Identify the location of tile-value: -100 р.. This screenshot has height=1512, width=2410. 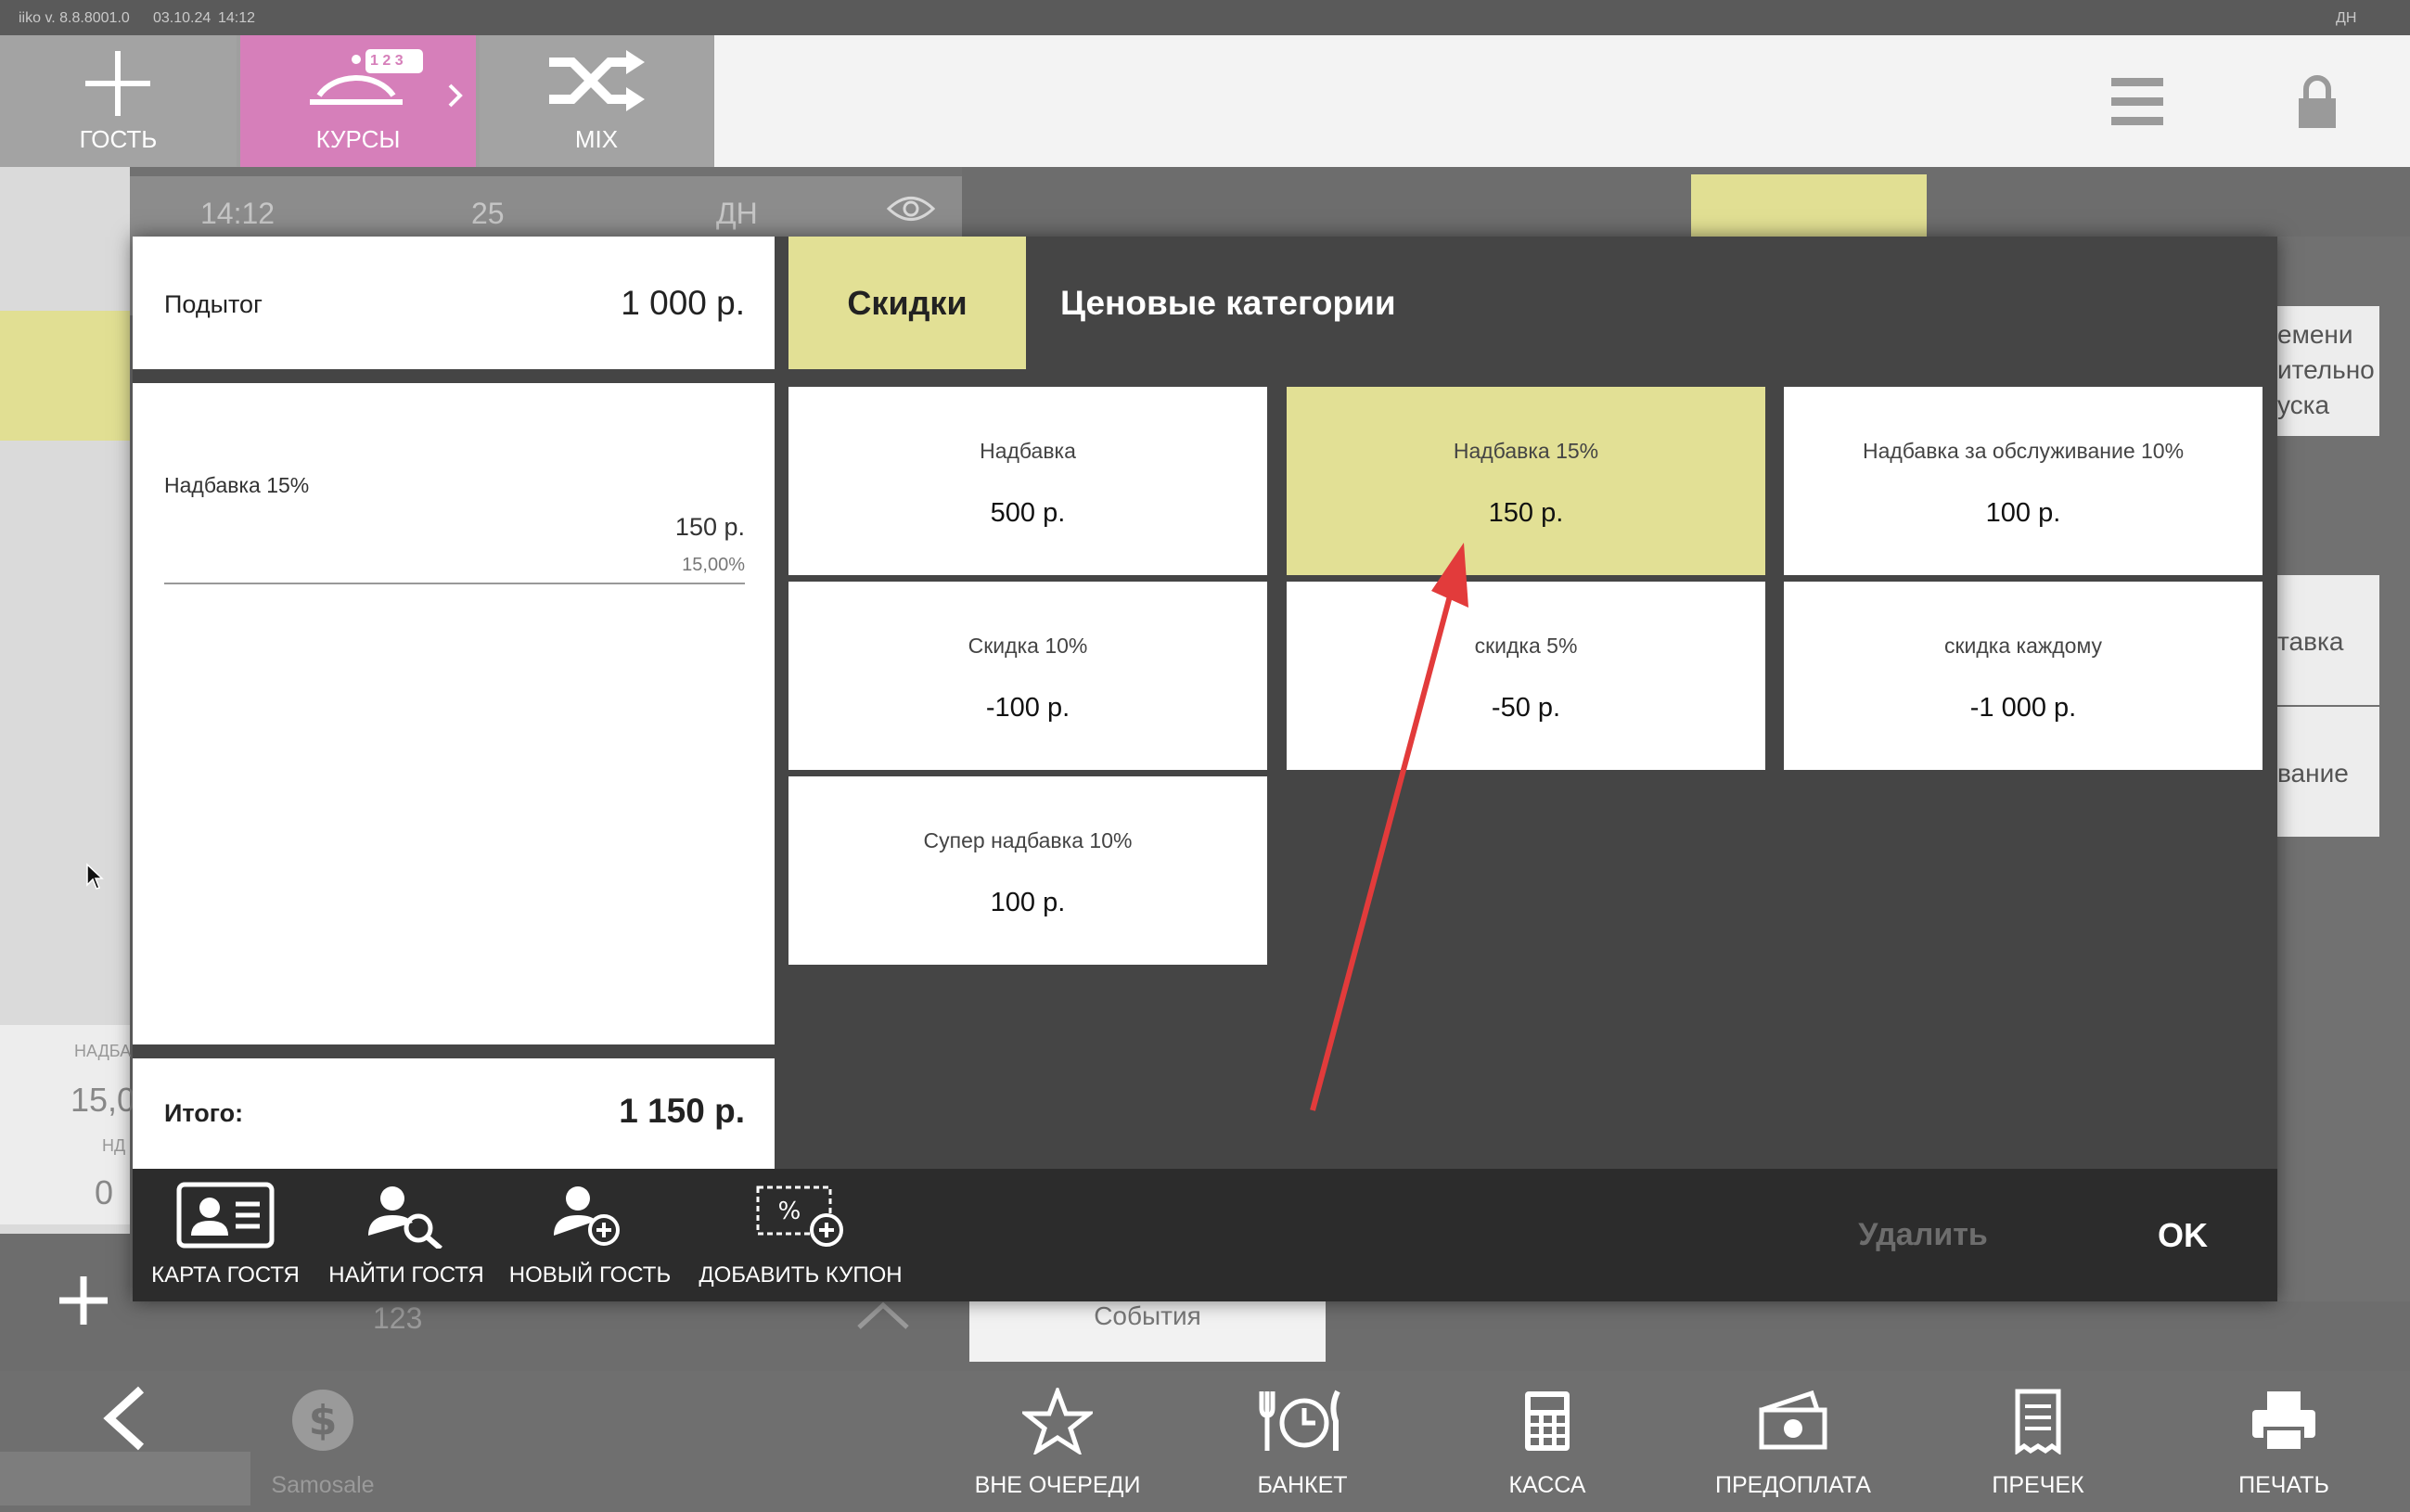
(1027, 708).